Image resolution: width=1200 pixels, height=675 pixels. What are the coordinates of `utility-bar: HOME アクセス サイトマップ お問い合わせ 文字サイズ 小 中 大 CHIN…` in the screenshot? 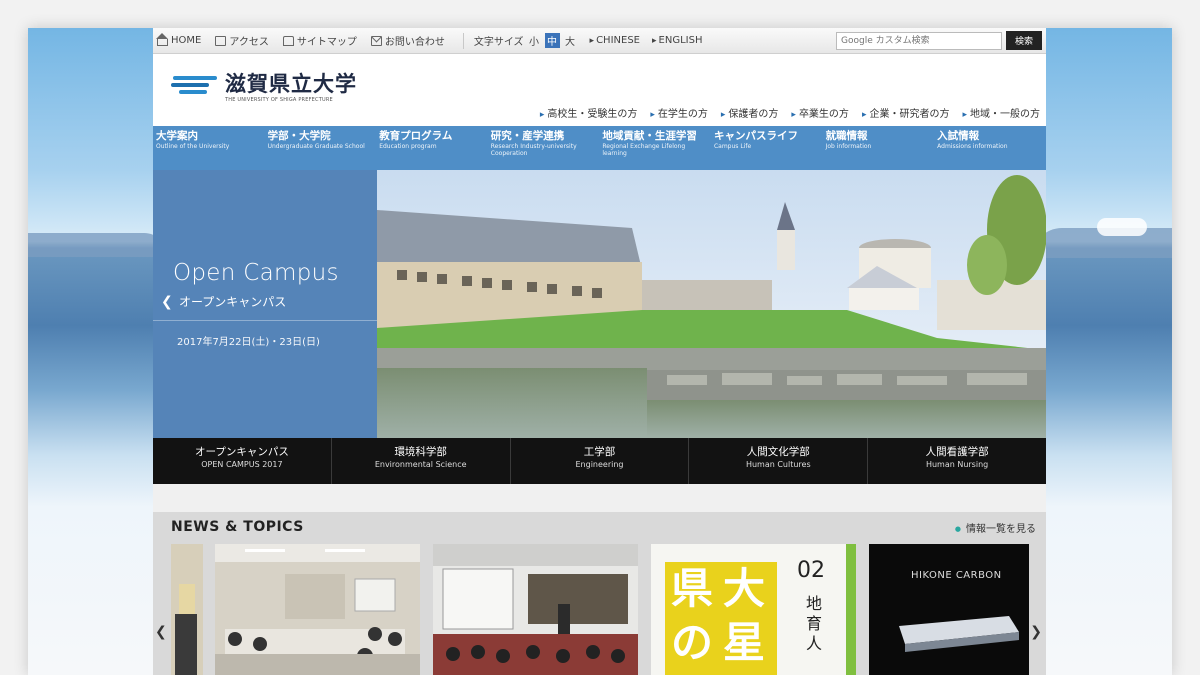 It's located at (599, 41).